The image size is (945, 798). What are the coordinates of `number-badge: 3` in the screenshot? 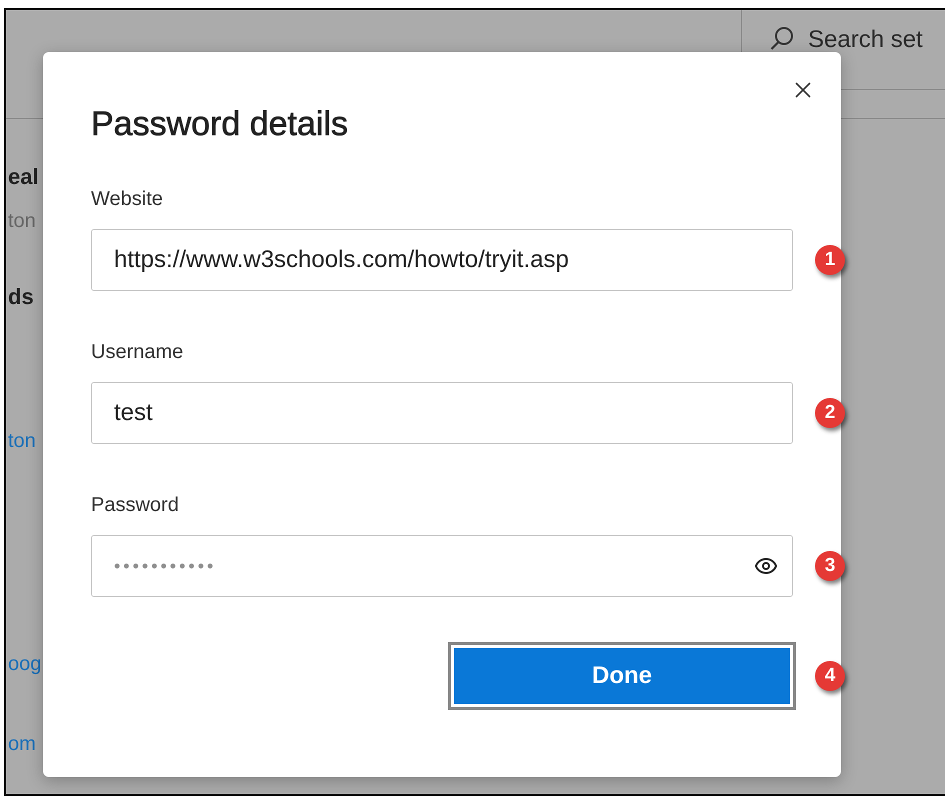 It's located at (830, 566).